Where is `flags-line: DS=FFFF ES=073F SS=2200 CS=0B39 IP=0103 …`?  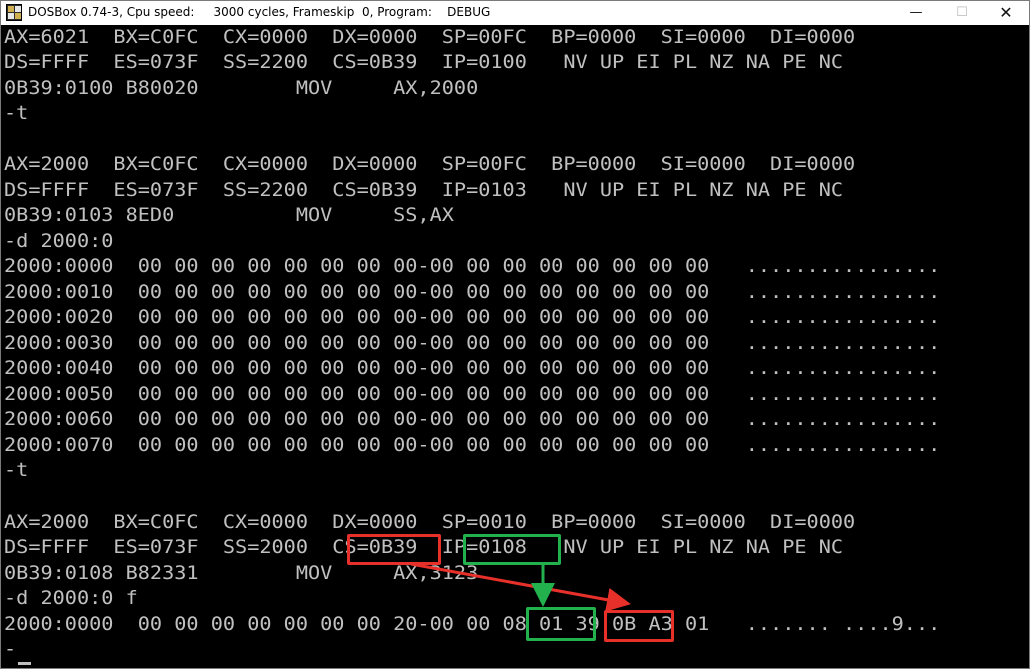
flags-line: DS=FFFF ES=073F SS=2200 CS=0B39 IP=0103 … is located at coordinates (424, 190).